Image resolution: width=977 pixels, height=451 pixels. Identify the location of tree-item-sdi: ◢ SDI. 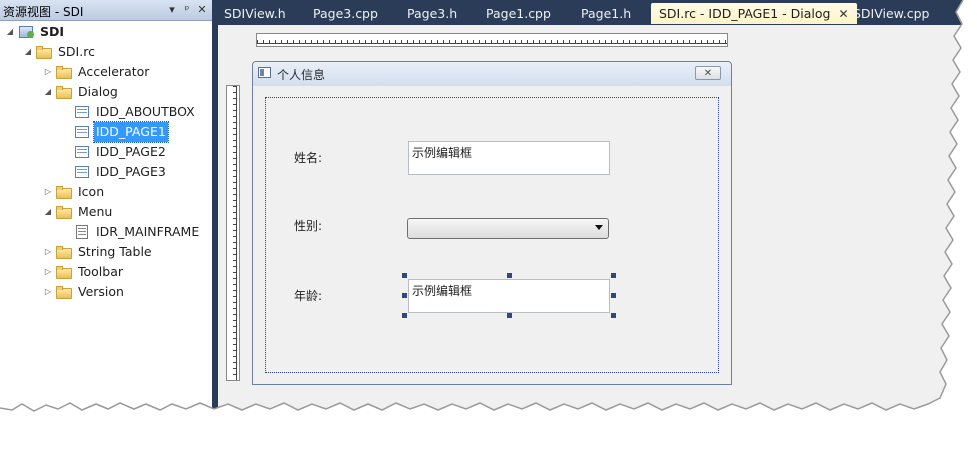
(35, 32).